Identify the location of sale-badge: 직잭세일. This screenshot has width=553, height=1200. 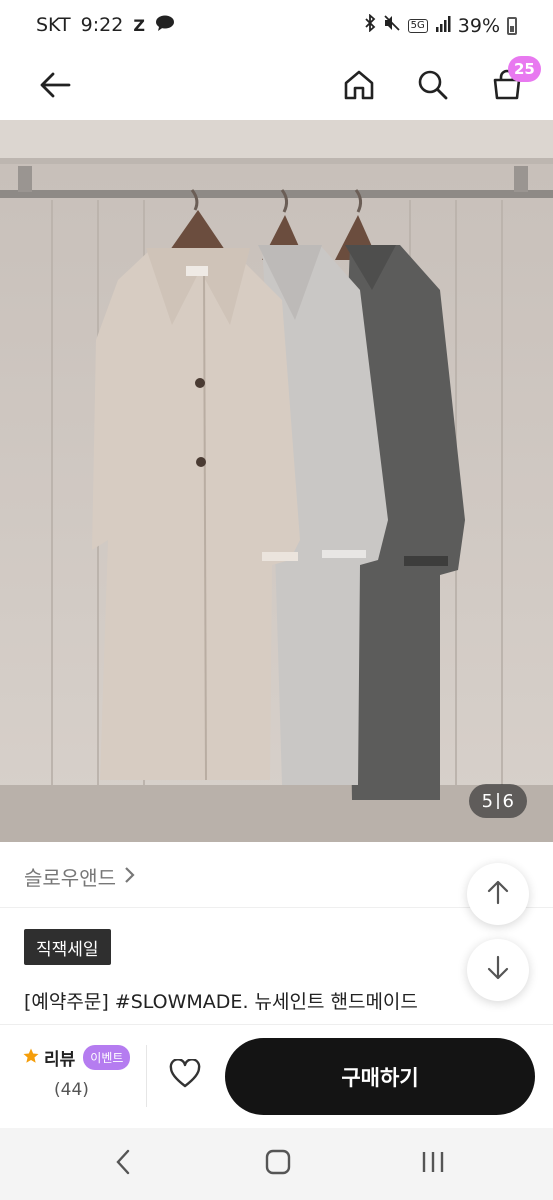
(67, 947).